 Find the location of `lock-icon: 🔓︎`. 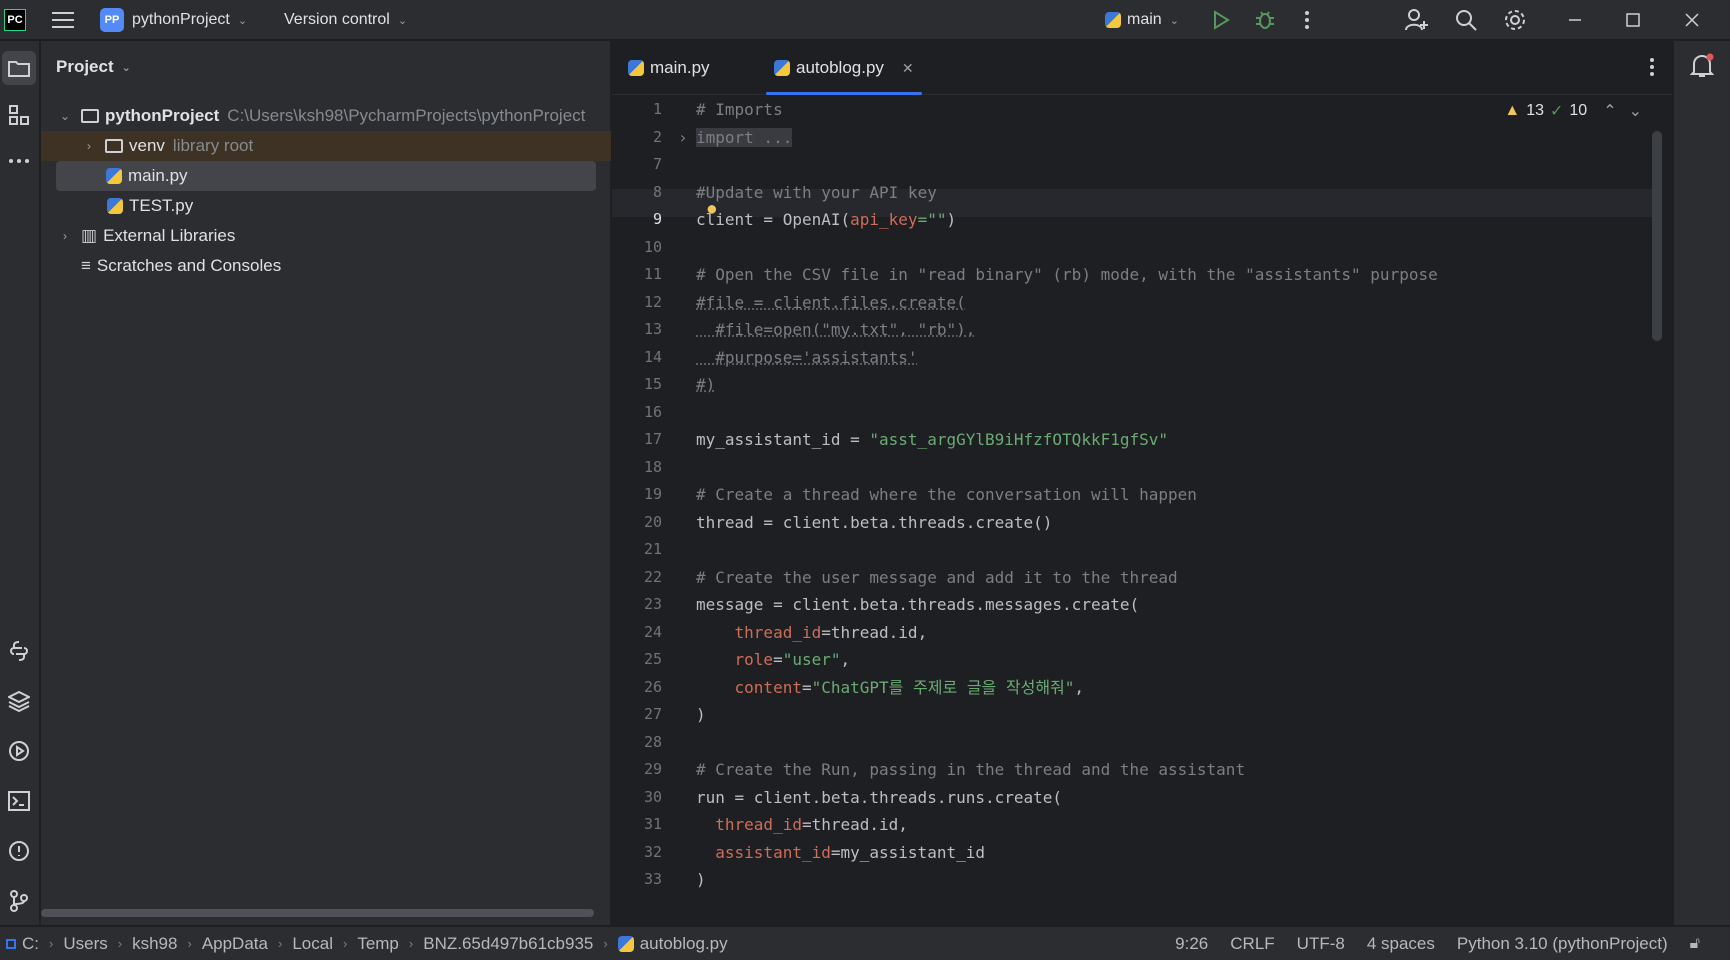

lock-icon: 🔓︎ is located at coordinates (1695, 944).